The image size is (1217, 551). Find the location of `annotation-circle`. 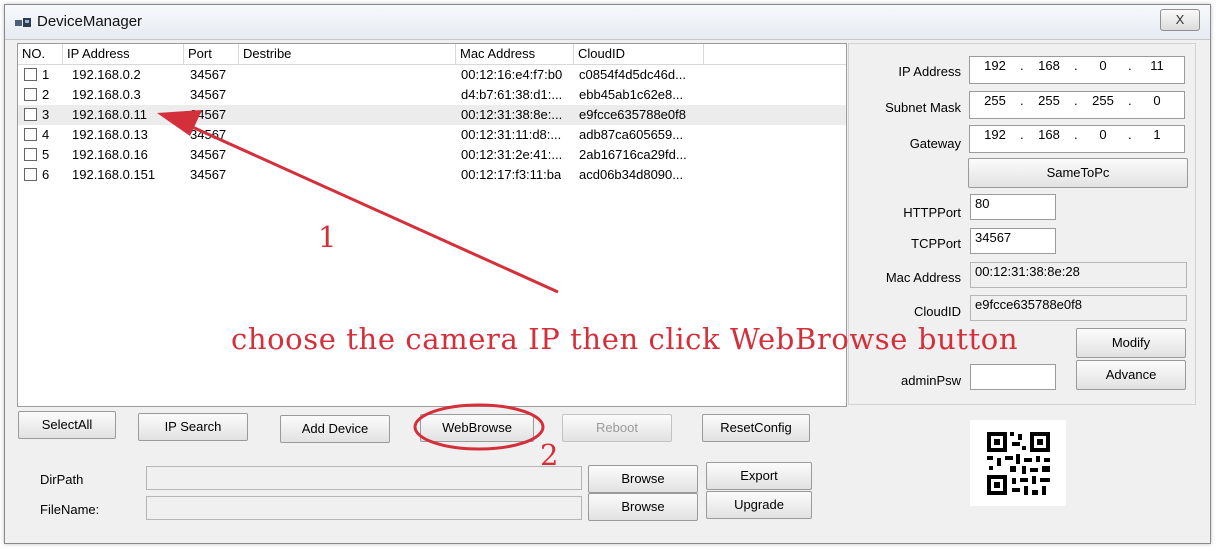

annotation-circle is located at coordinates (479, 427).